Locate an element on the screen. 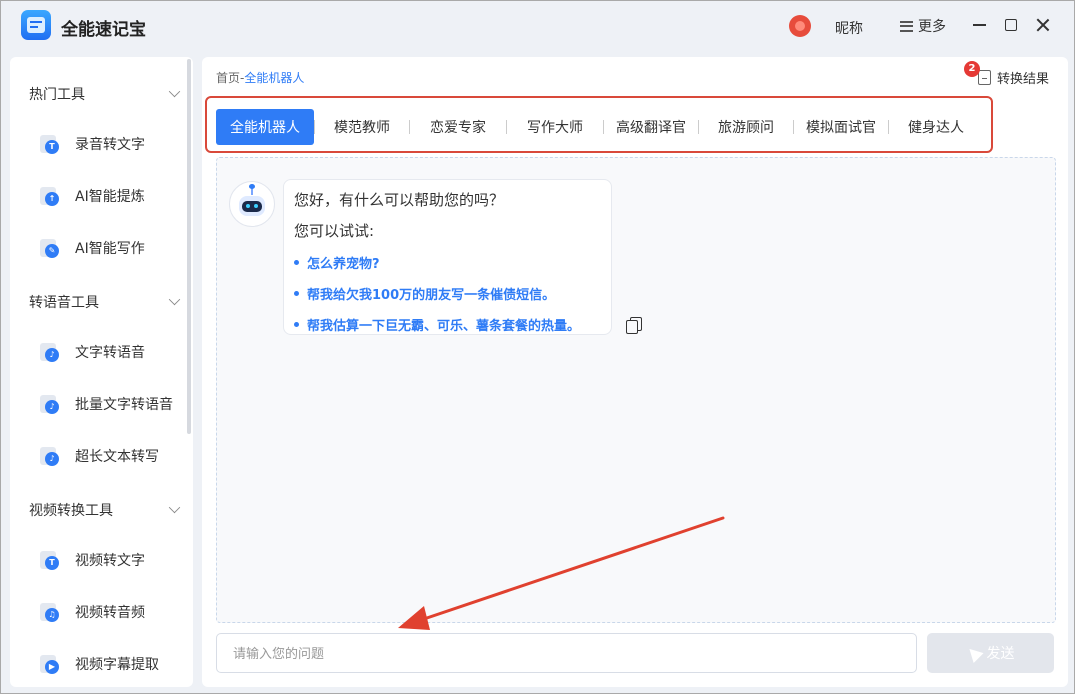  maximize-button is located at coordinates (1011, 25).